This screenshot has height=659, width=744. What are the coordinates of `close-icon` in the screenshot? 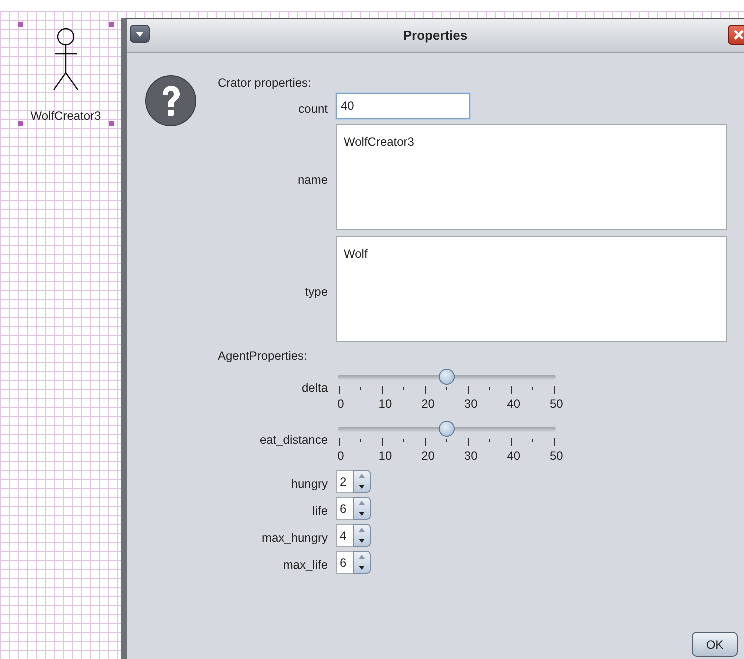 It's located at (739, 35).